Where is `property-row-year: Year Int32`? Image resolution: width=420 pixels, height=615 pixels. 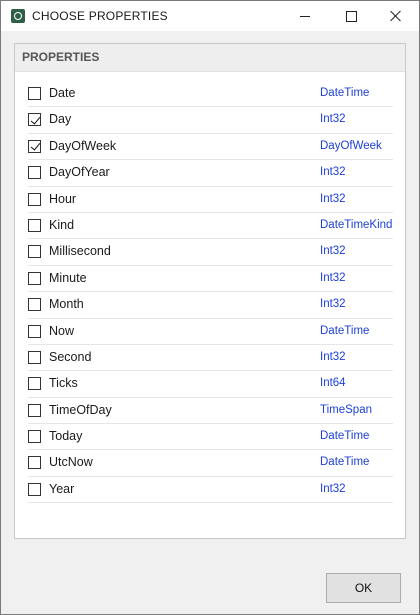 property-row-year: Year Int32 is located at coordinates (210, 490).